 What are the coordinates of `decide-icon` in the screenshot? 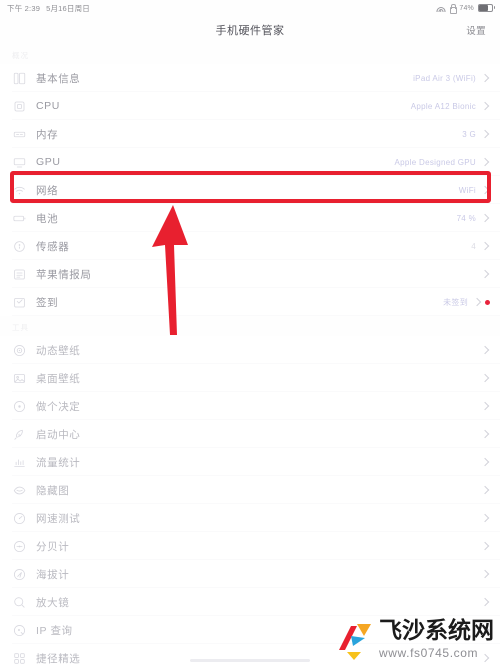 It's located at (19, 406).